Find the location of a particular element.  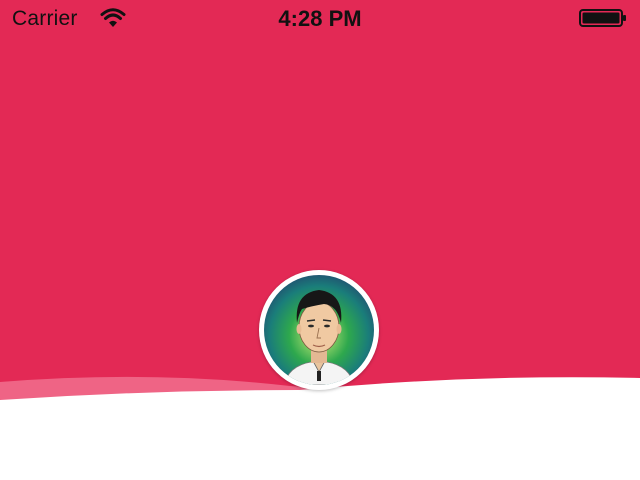

status-bar: Carrier 4:28 PM is located at coordinates (320, 19).